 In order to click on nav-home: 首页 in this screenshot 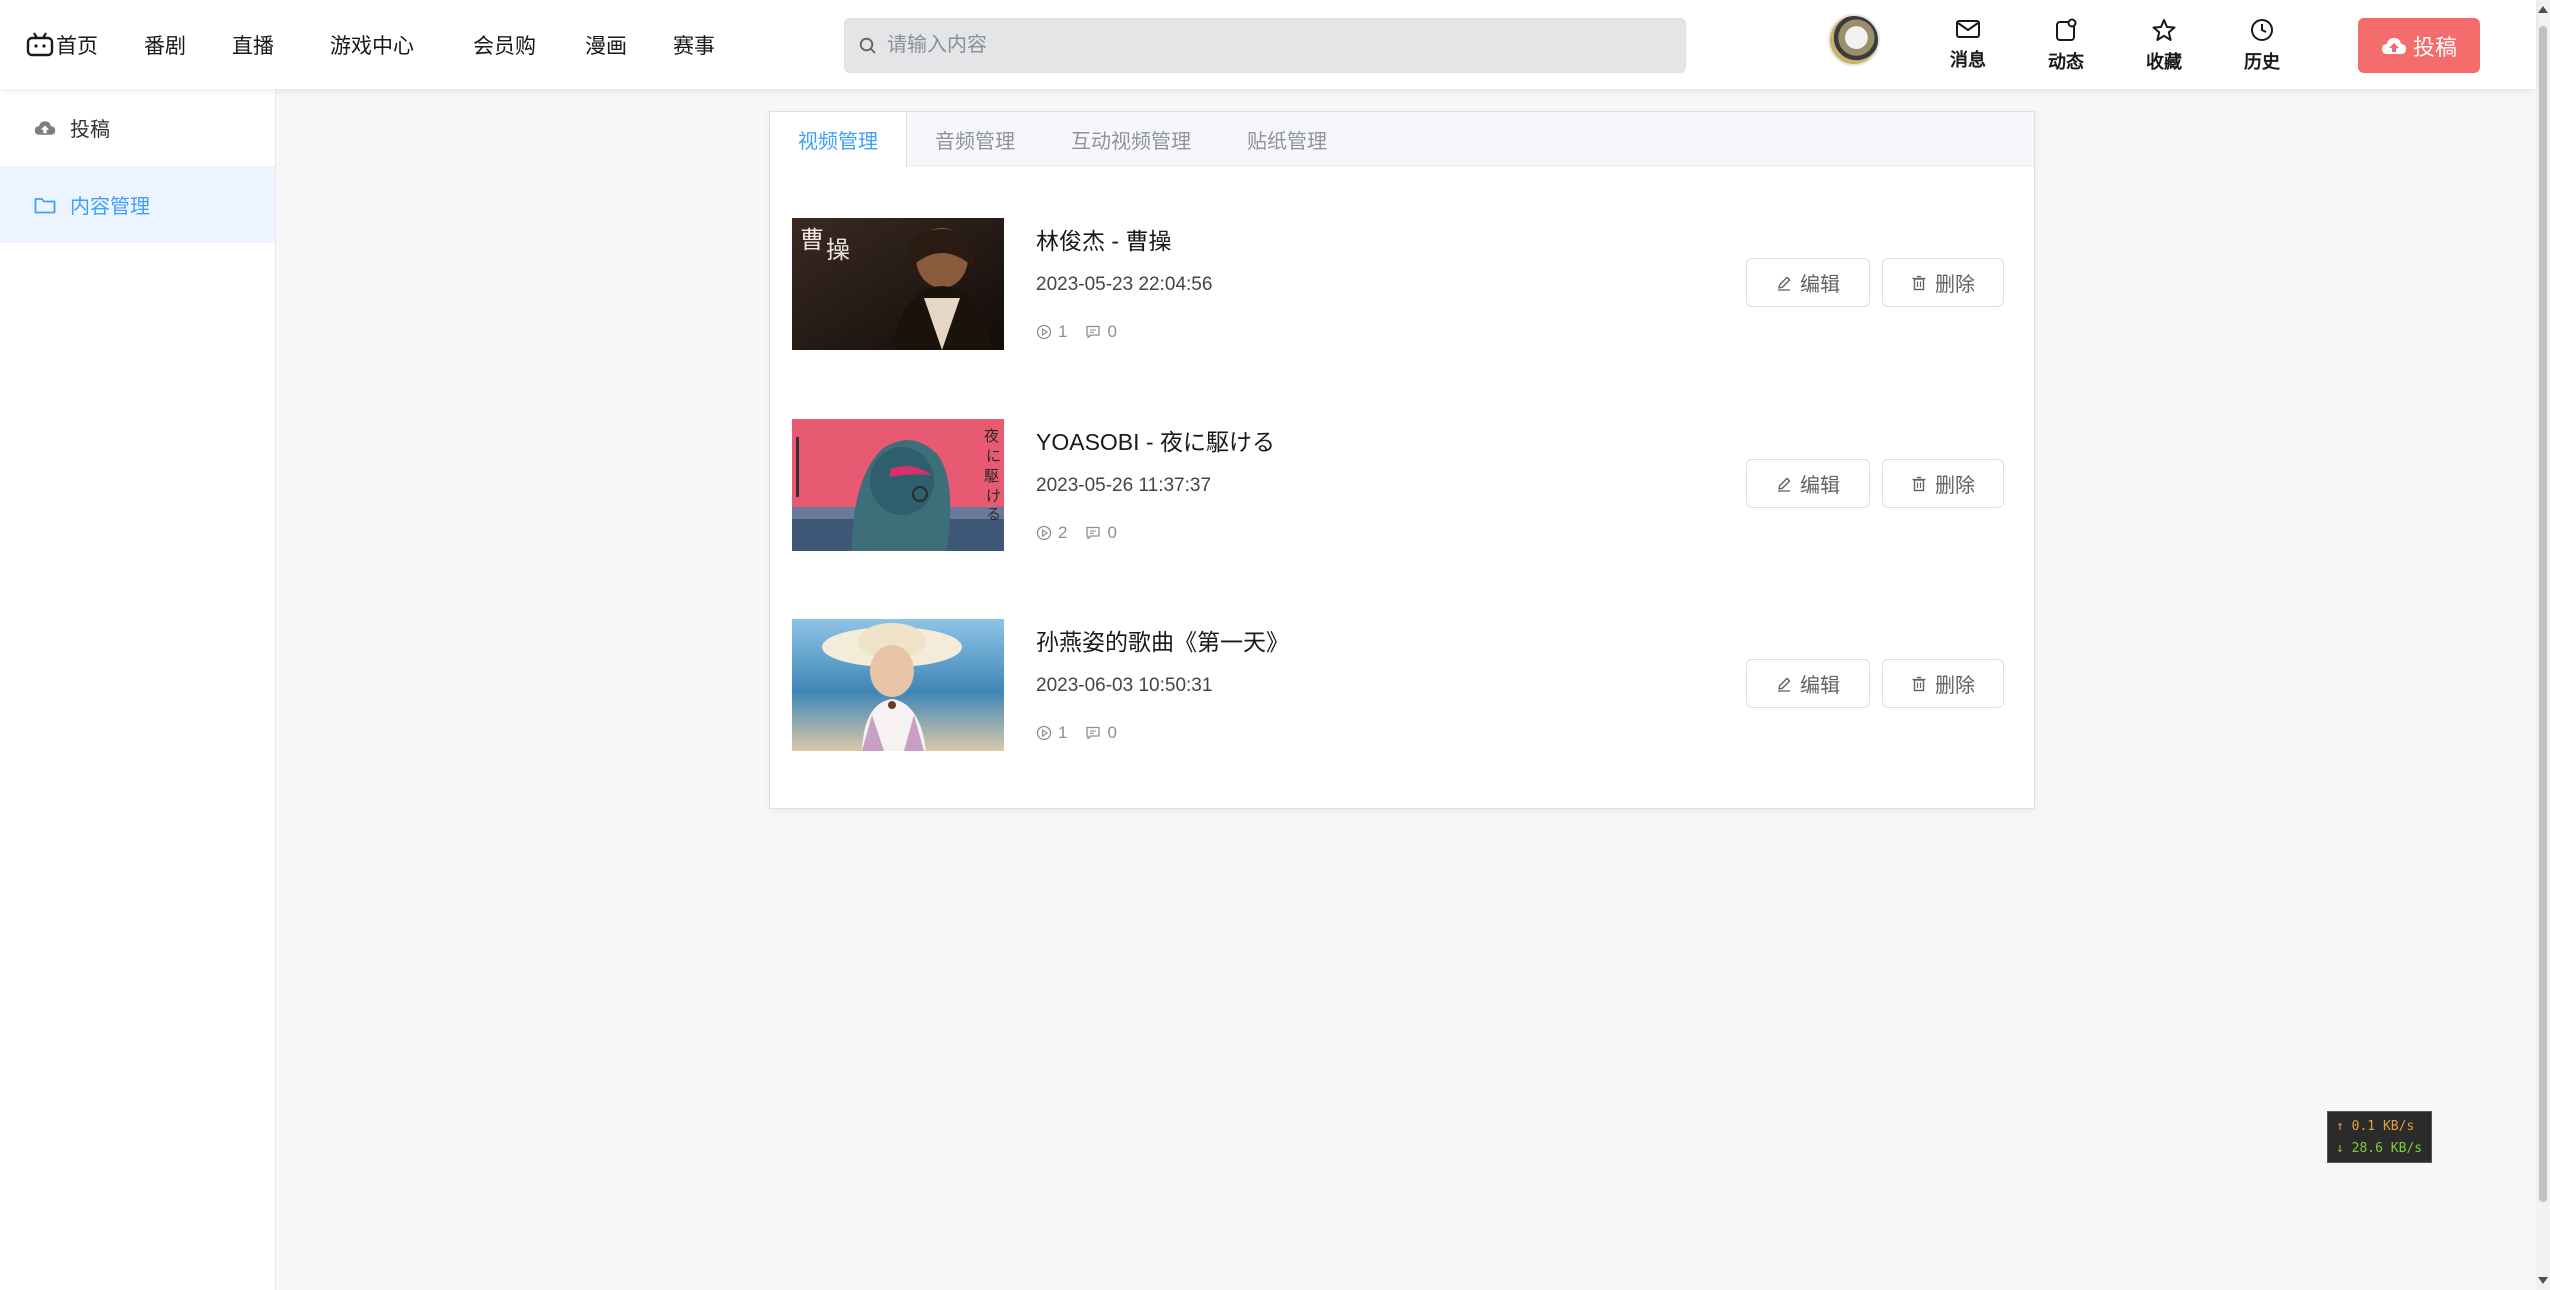, I will do `click(62, 45)`.